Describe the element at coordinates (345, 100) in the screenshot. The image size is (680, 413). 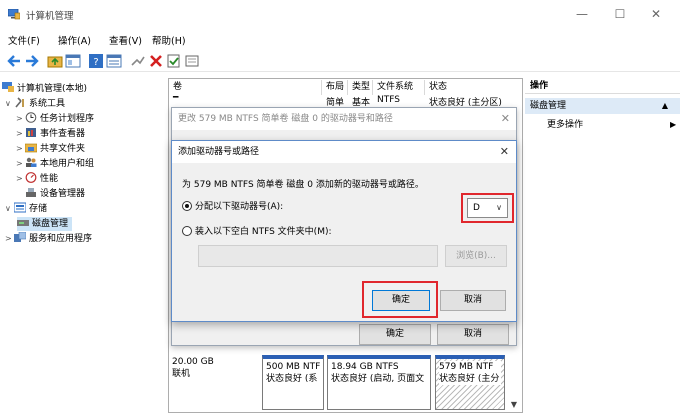
I see `table-row: ━ 简单 基本 NTFS 状态良好 (主分区)` at that location.